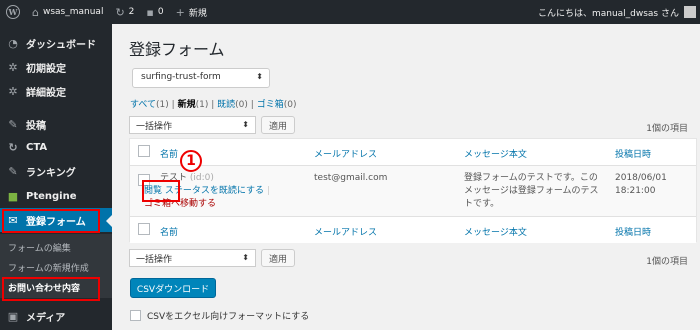  I want to click on pushpin-icon: ✎, so click(13, 124).